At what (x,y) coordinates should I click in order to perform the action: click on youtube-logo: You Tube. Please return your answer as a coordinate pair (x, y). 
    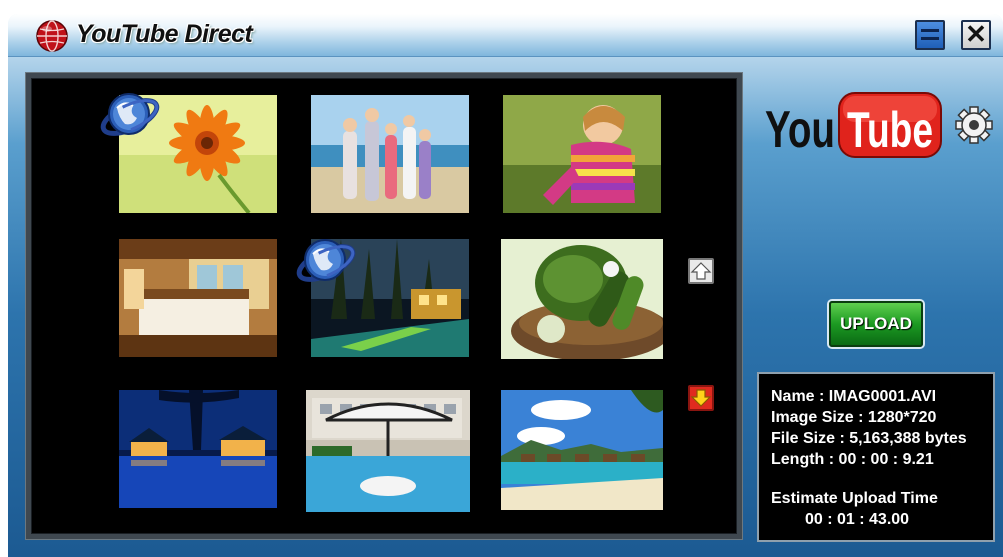
    Looking at the image, I should click on (853, 125).